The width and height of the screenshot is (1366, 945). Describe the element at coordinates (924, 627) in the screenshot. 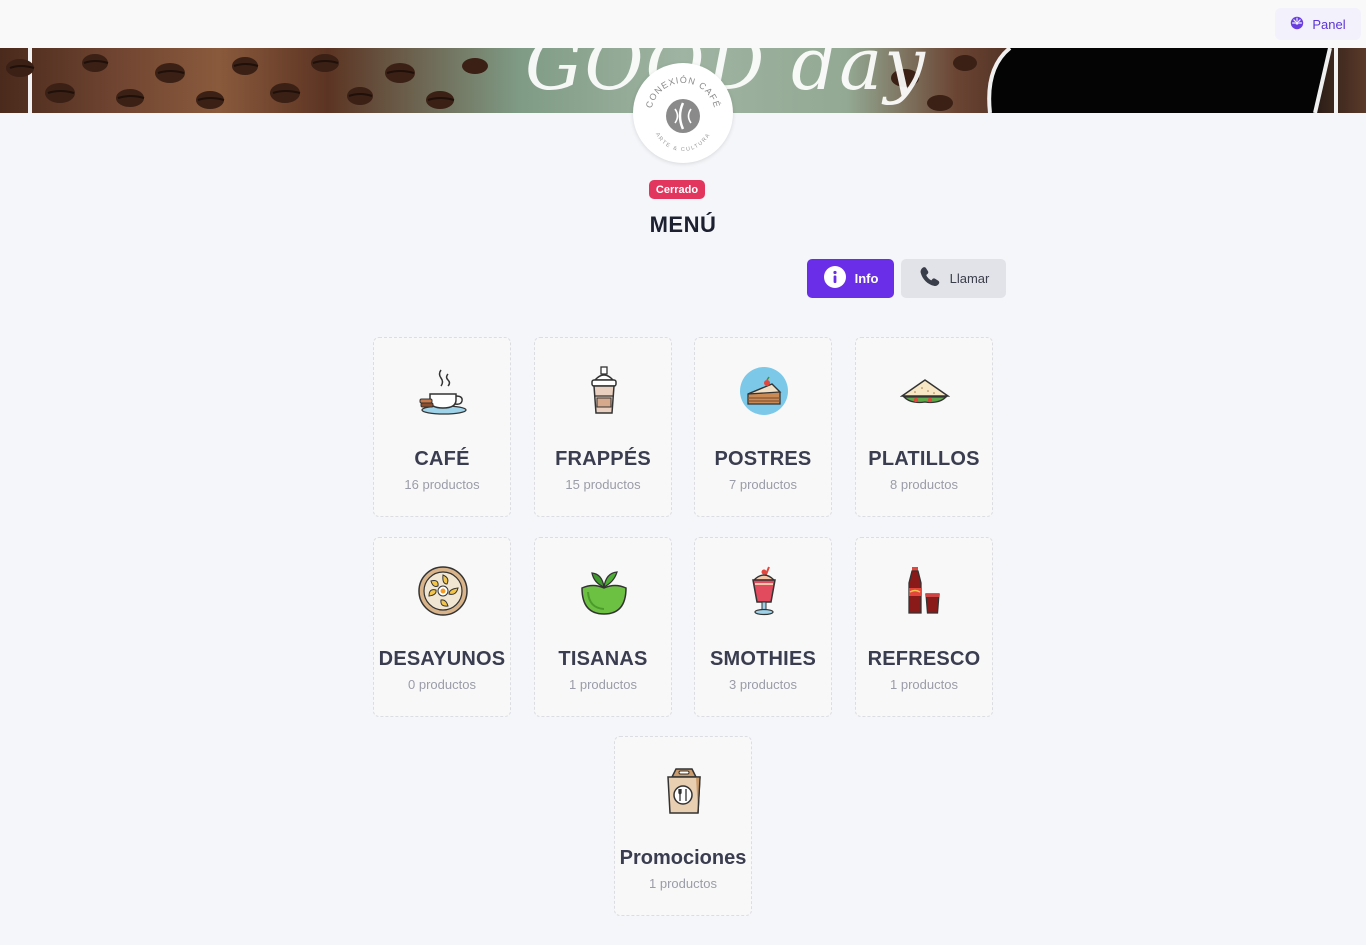

I see `category-card-refresco: REFRESCO 1 productos` at that location.